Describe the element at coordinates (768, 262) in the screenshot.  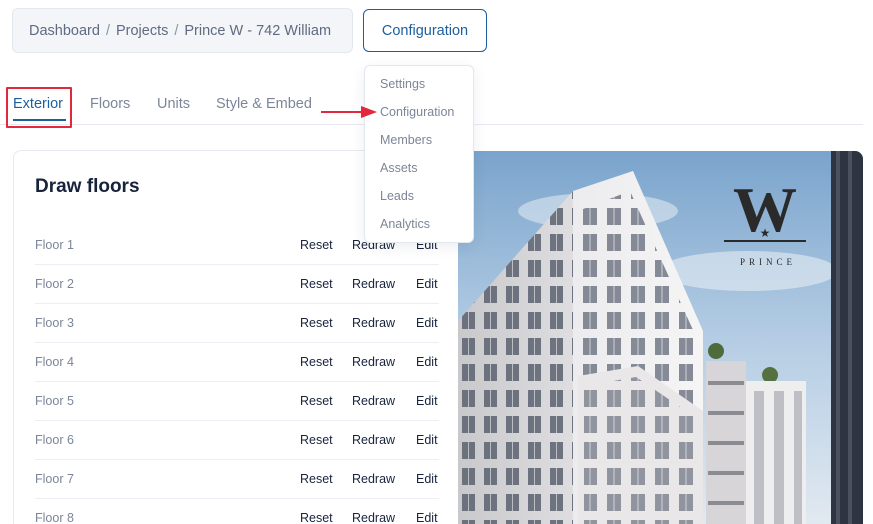
I see `prince-logo-text: PRINCE` at that location.